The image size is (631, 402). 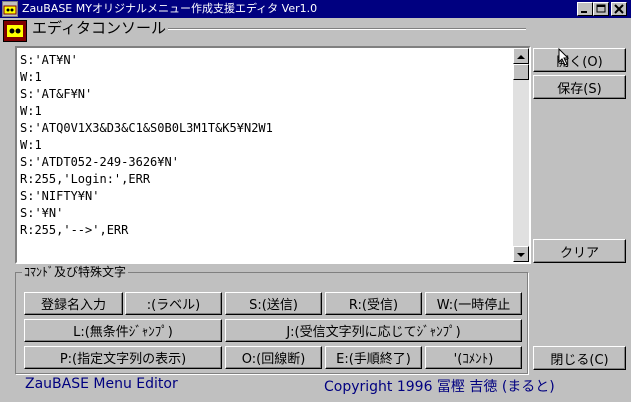 What do you see at coordinates (170, 8) in the screenshot?
I see `window-title: ZauBASE MYオリジナルメニュー作成支援エディタ Ver1.0` at bounding box center [170, 8].